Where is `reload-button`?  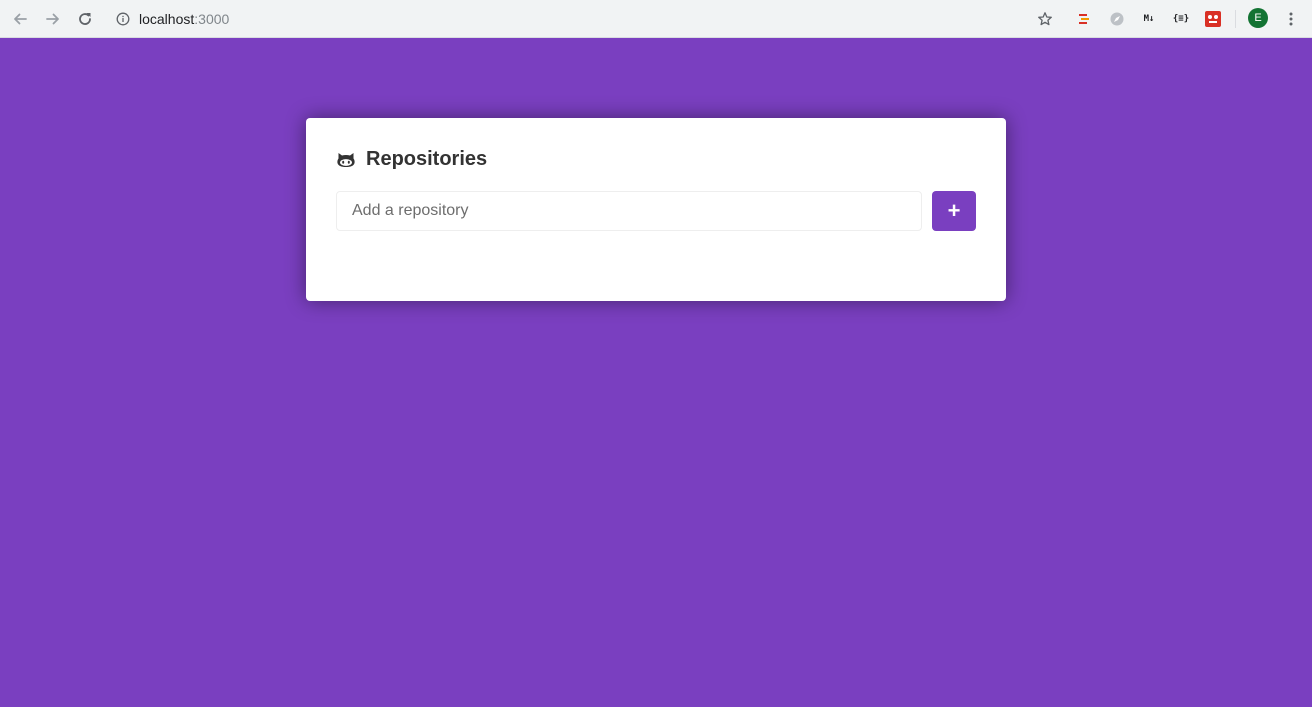
reload-button is located at coordinates (85, 19).